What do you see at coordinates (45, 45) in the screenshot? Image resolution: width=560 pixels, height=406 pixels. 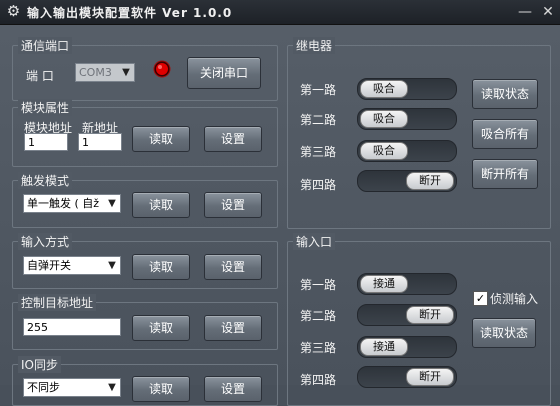 I see `comm-port-group-label: 通信端口` at bounding box center [45, 45].